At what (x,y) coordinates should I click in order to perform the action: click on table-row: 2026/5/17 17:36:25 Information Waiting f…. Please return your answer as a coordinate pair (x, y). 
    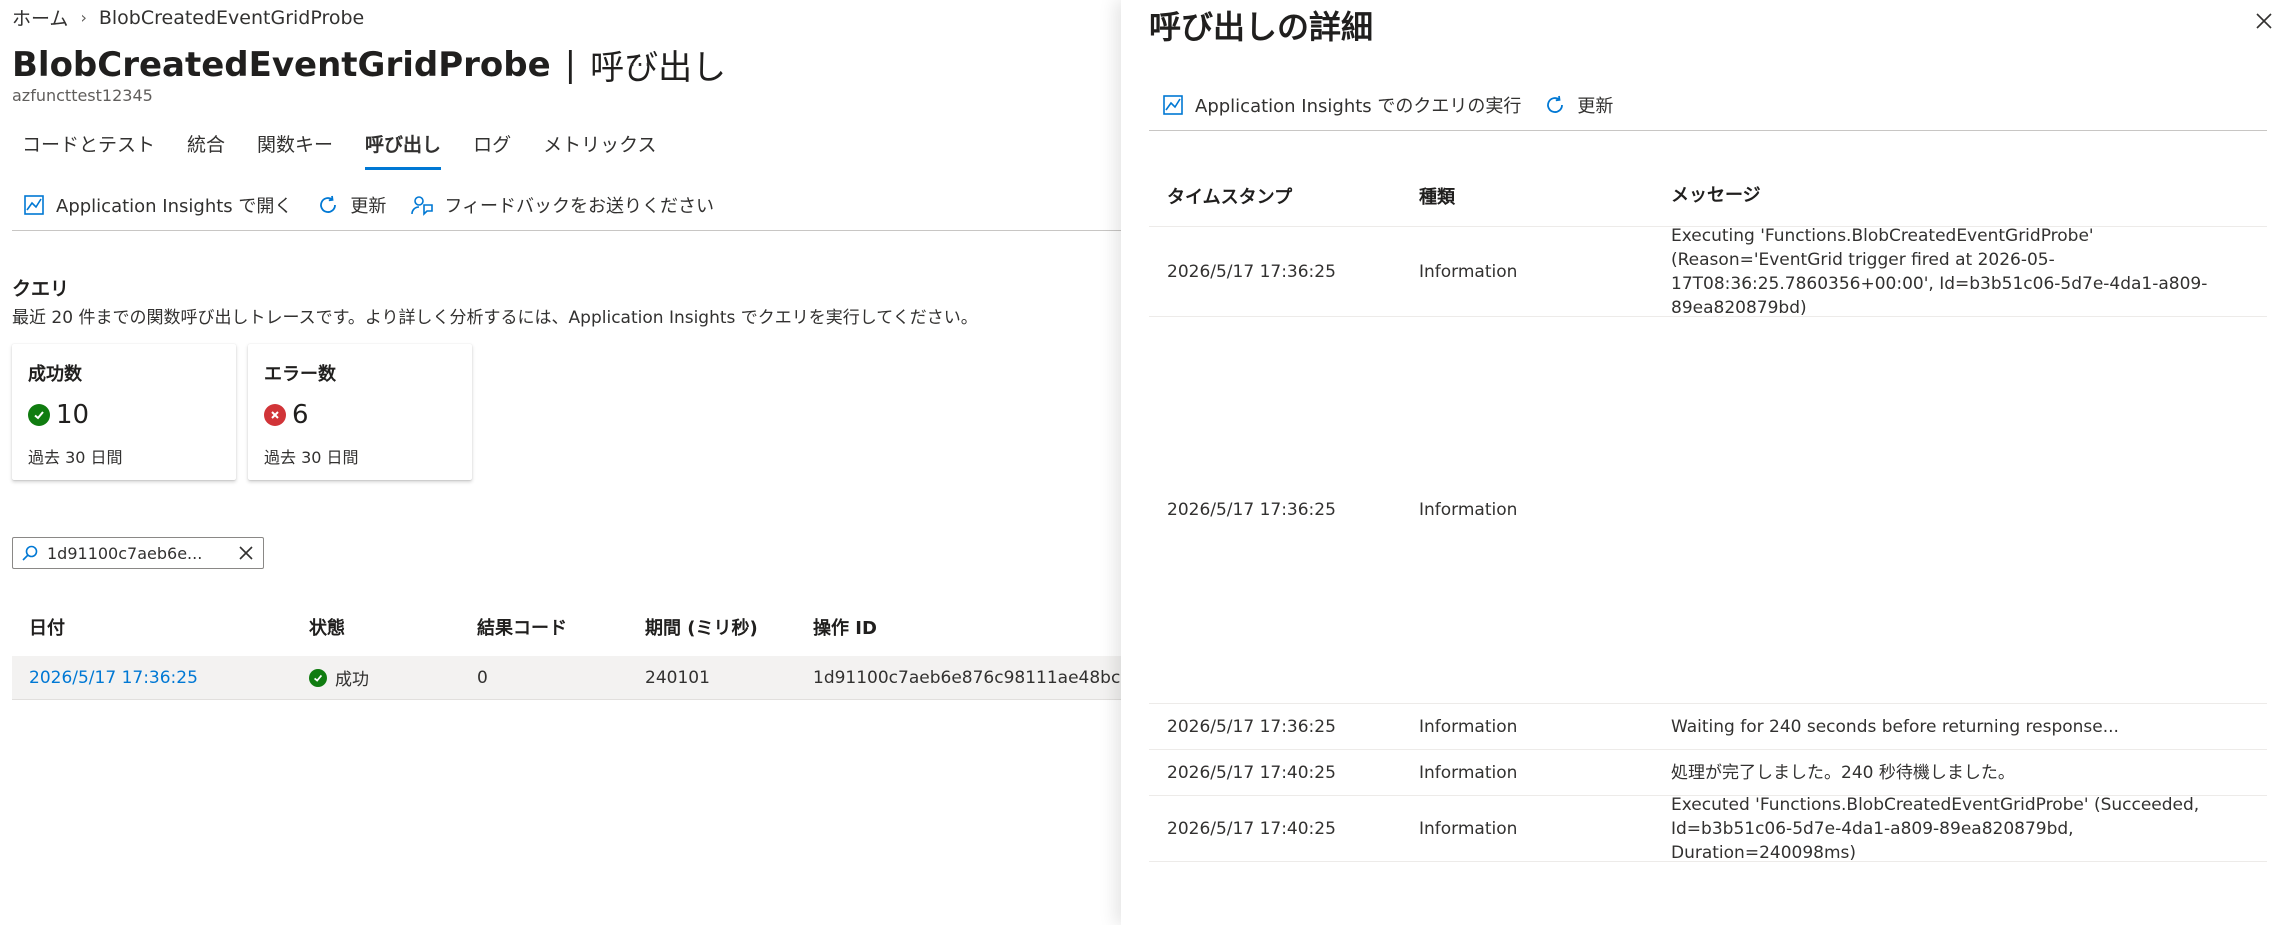
    Looking at the image, I should click on (1708, 727).